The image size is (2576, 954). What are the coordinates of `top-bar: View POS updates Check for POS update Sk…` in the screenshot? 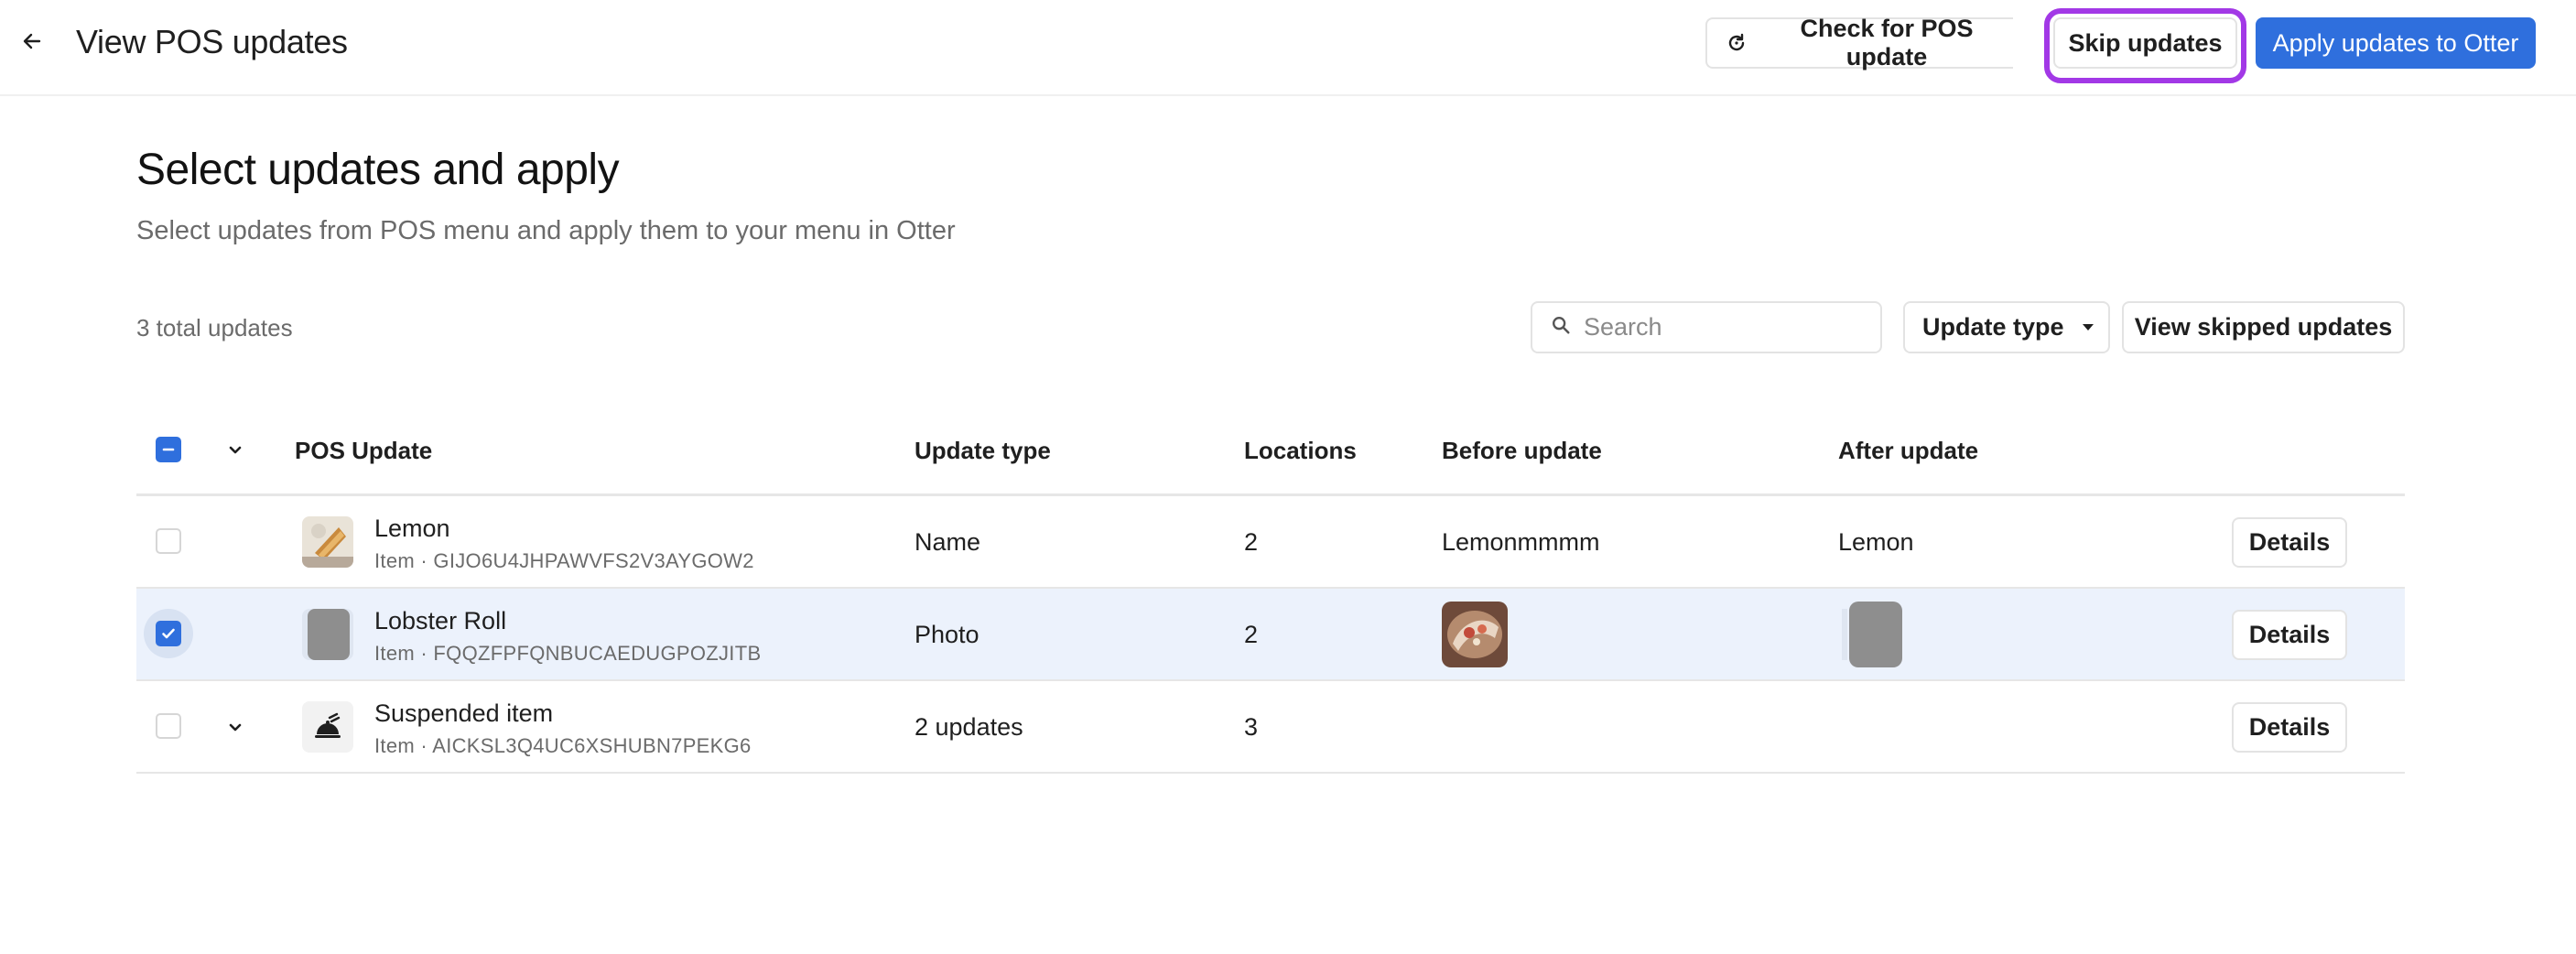 It's located at (1288, 48).